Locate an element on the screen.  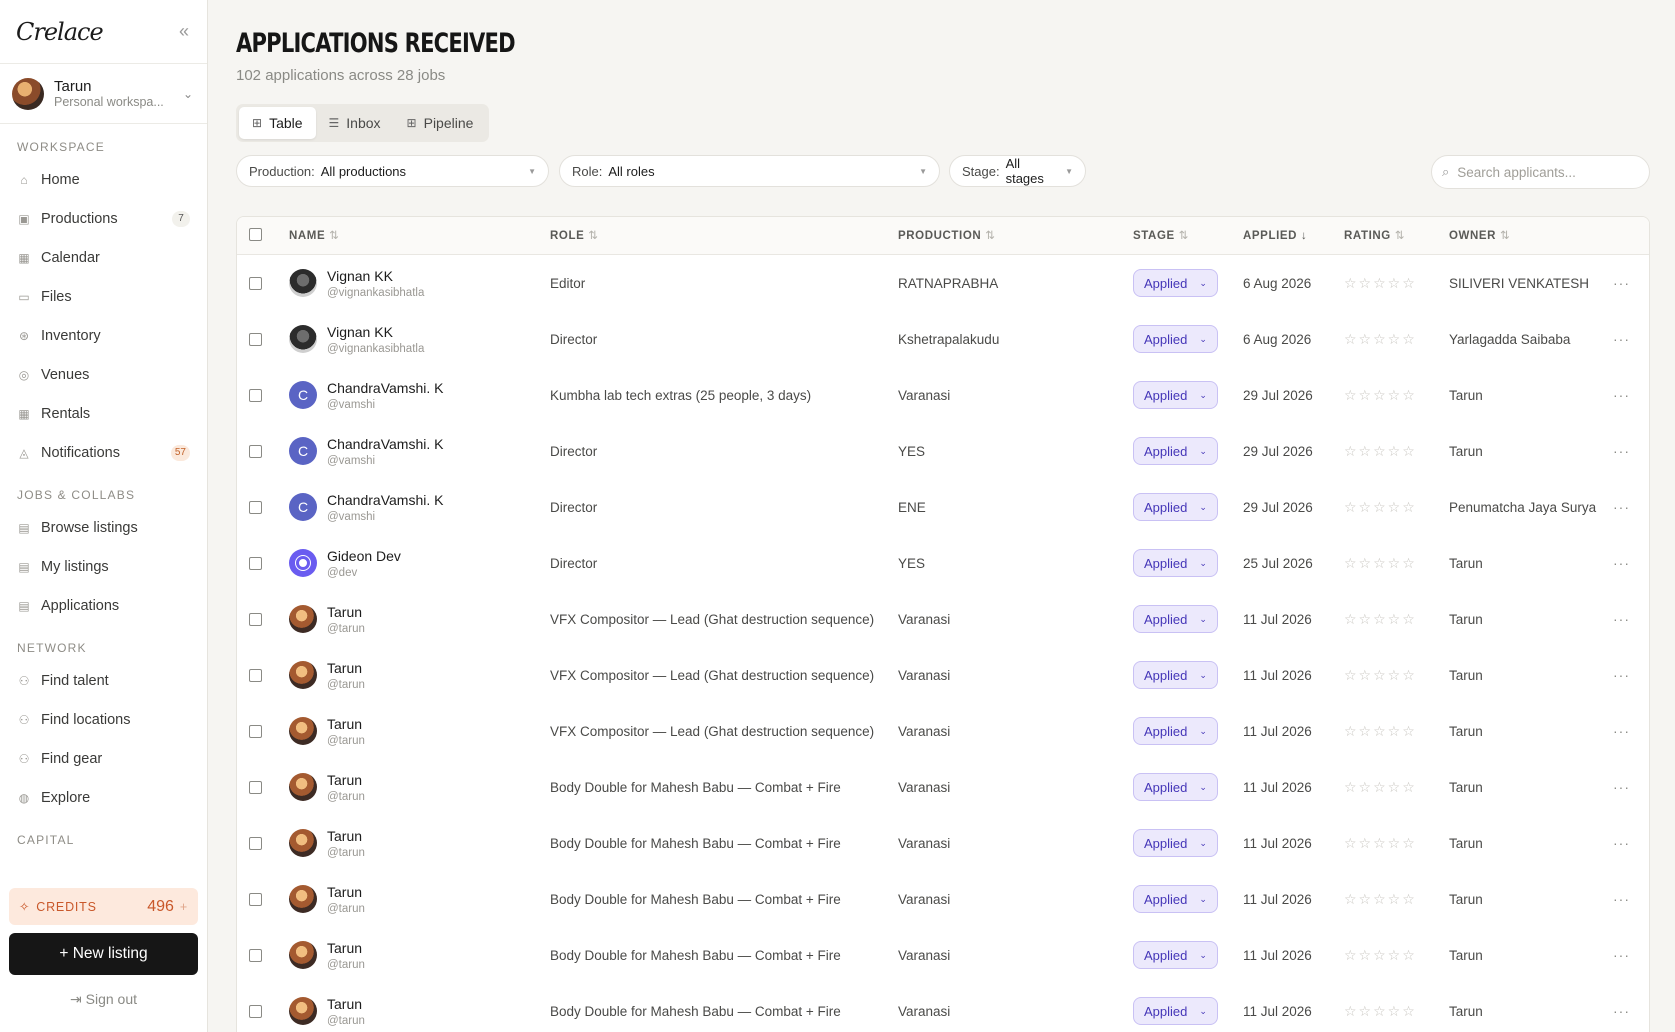
sidebar-item-find-gear: ⚇ Find gear is located at coordinates (103, 758).